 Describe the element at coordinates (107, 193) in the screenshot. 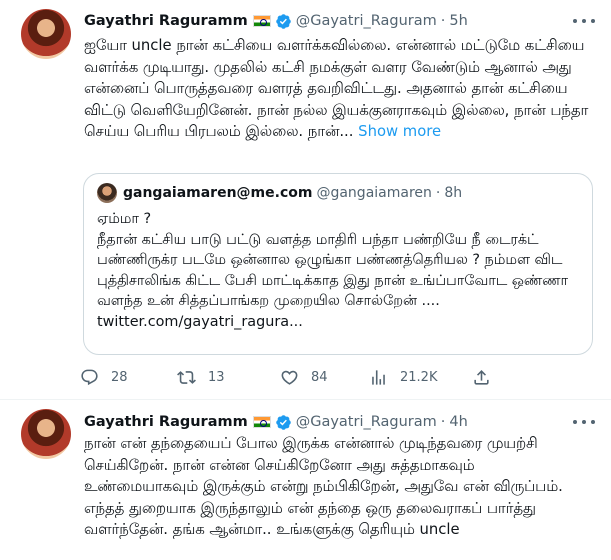

I see `quoted-author-avatar` at that location.